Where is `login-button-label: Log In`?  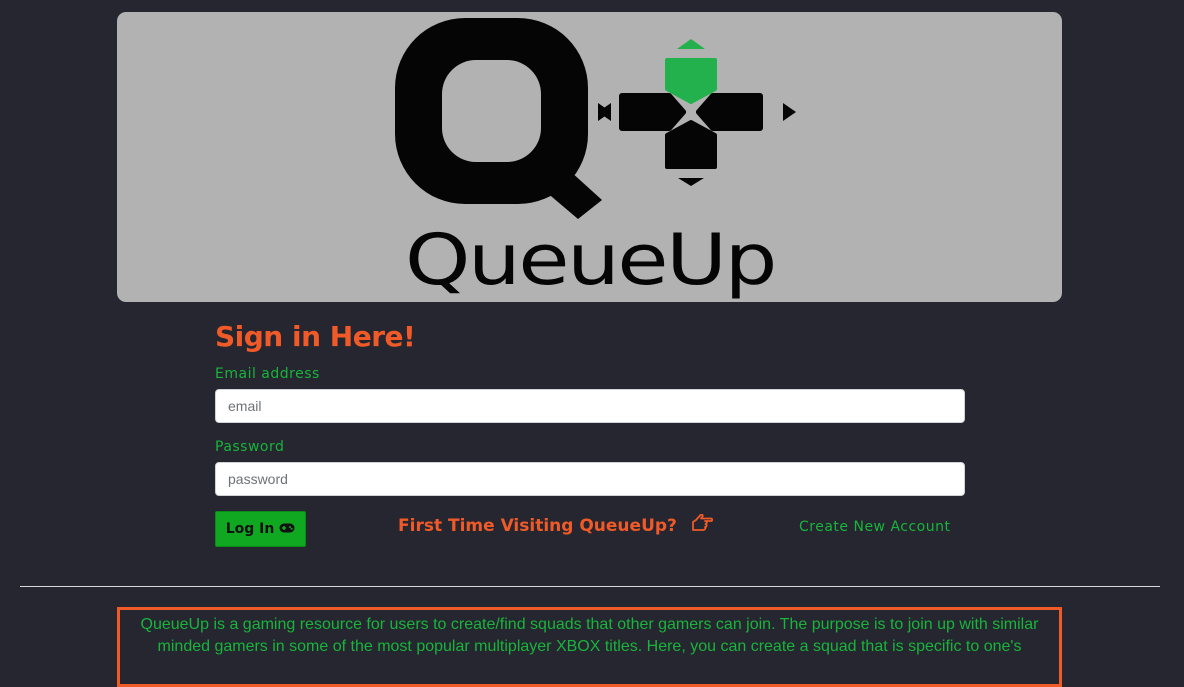 login-button-label: Log In is located at coordinates (250, 529).